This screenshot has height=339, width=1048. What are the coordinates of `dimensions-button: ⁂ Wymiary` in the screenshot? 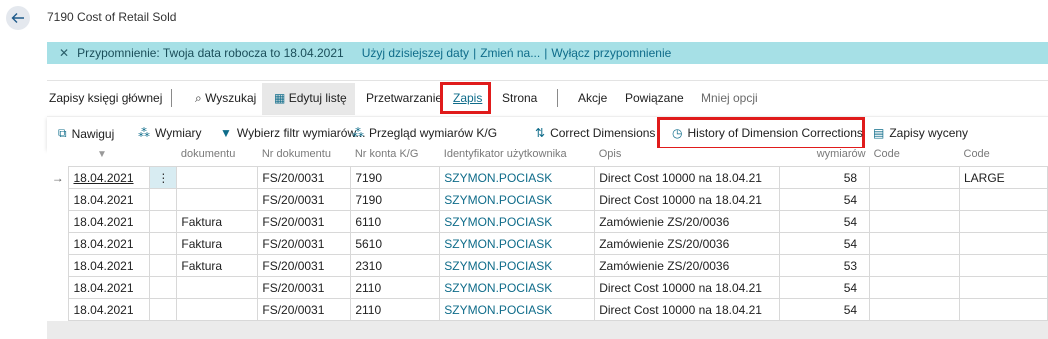 It's located at (170, 133).